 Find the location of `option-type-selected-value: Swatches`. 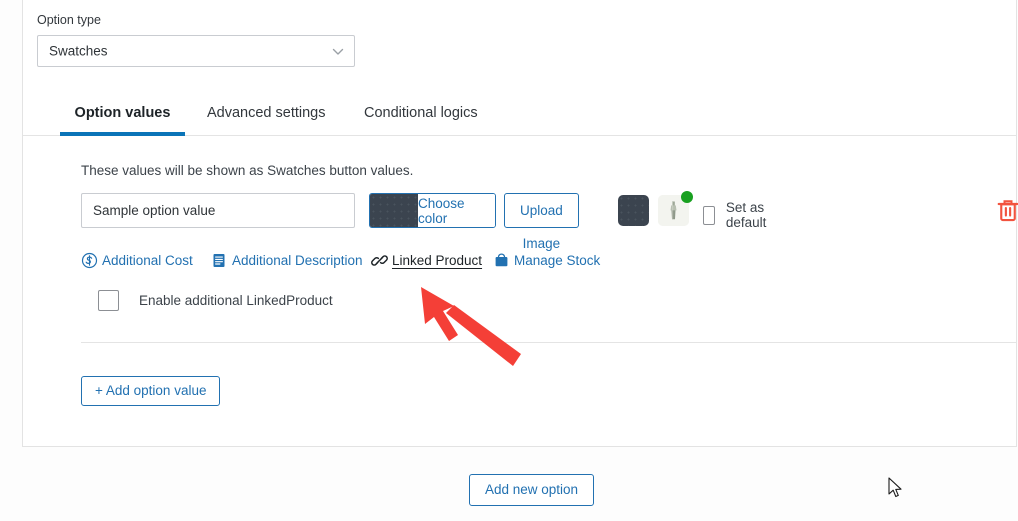

option-type-selected-value: Swatches is located at coordinates (78, 50).